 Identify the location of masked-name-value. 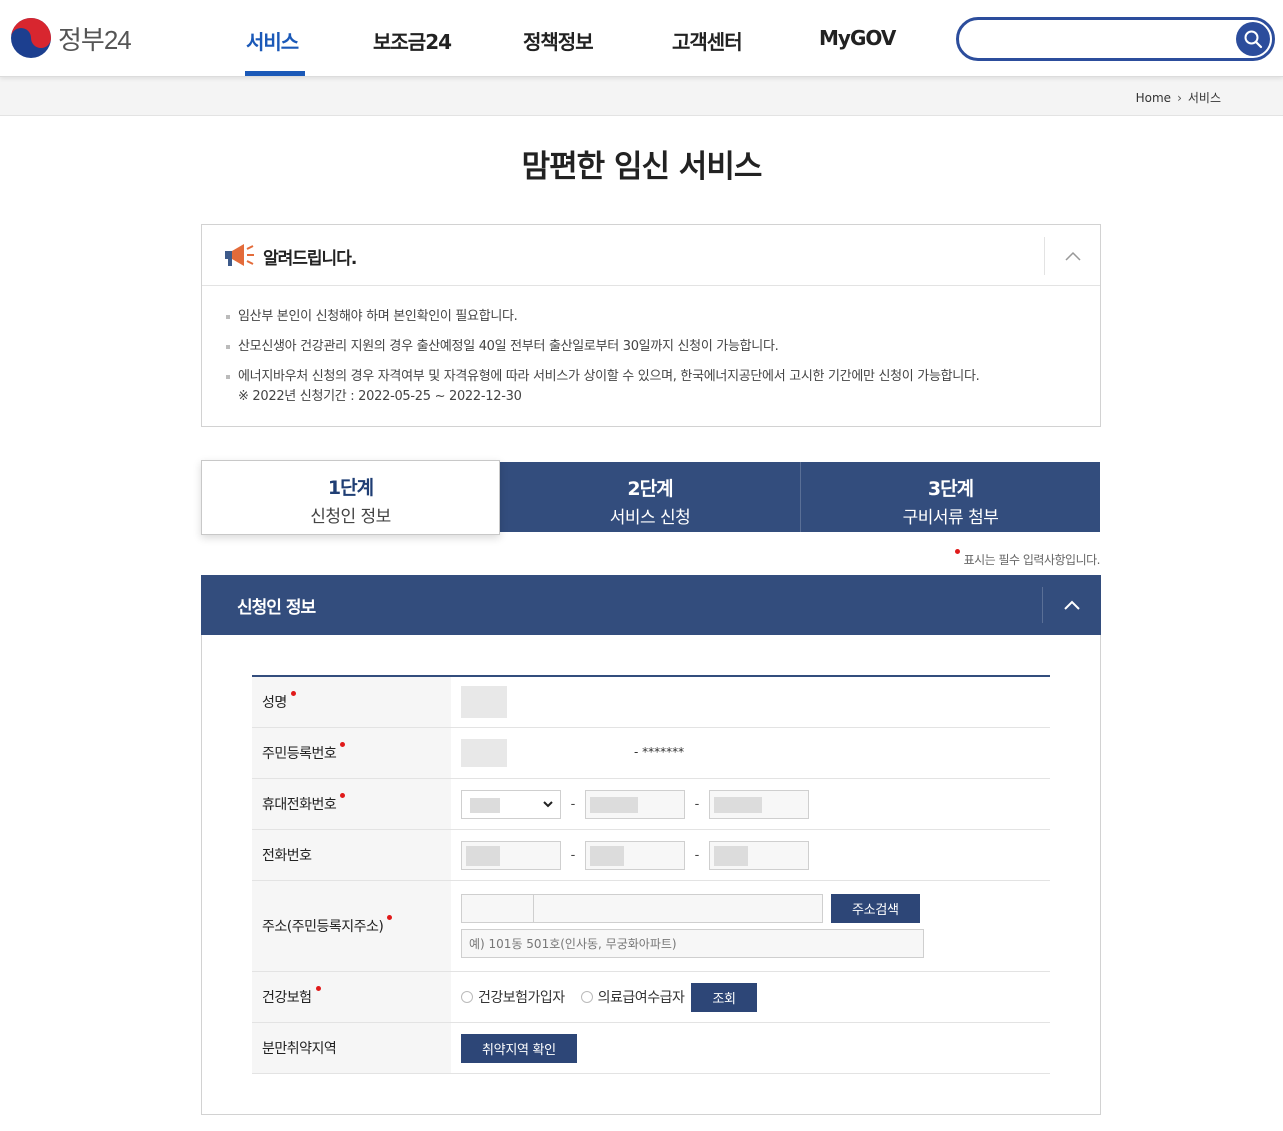
(484, 702).